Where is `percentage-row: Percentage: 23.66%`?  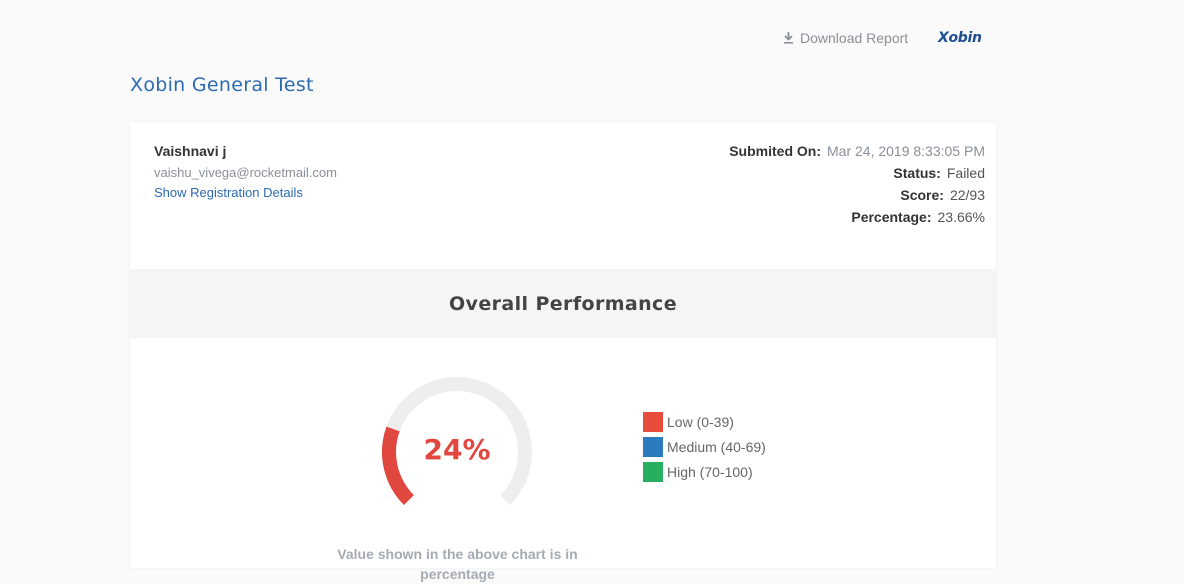
percentage-row: Percentage: 23.66% is located at coordinates (857, 220).